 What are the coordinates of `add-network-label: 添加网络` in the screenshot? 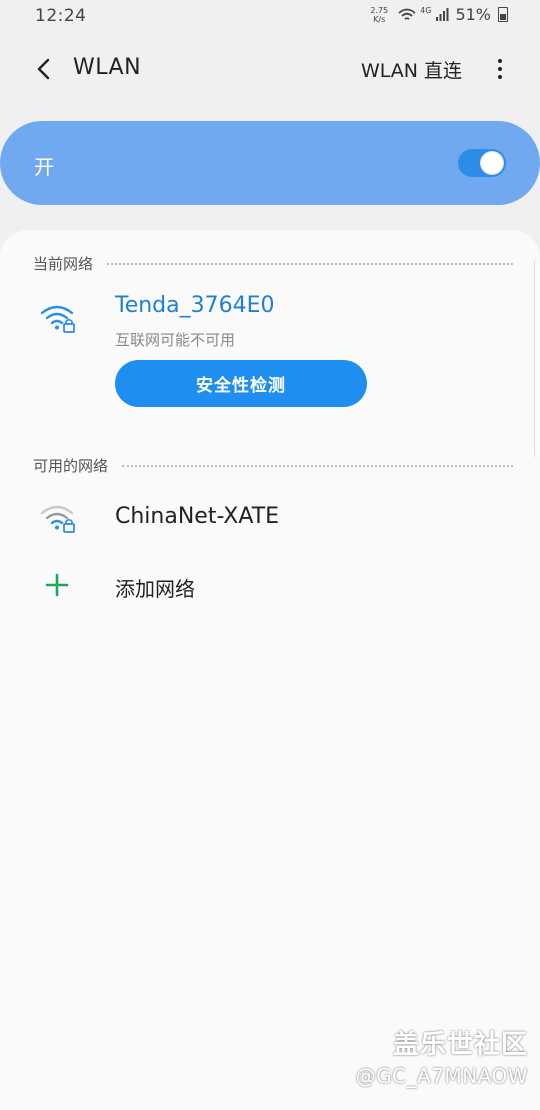 It's located at (155, 589).